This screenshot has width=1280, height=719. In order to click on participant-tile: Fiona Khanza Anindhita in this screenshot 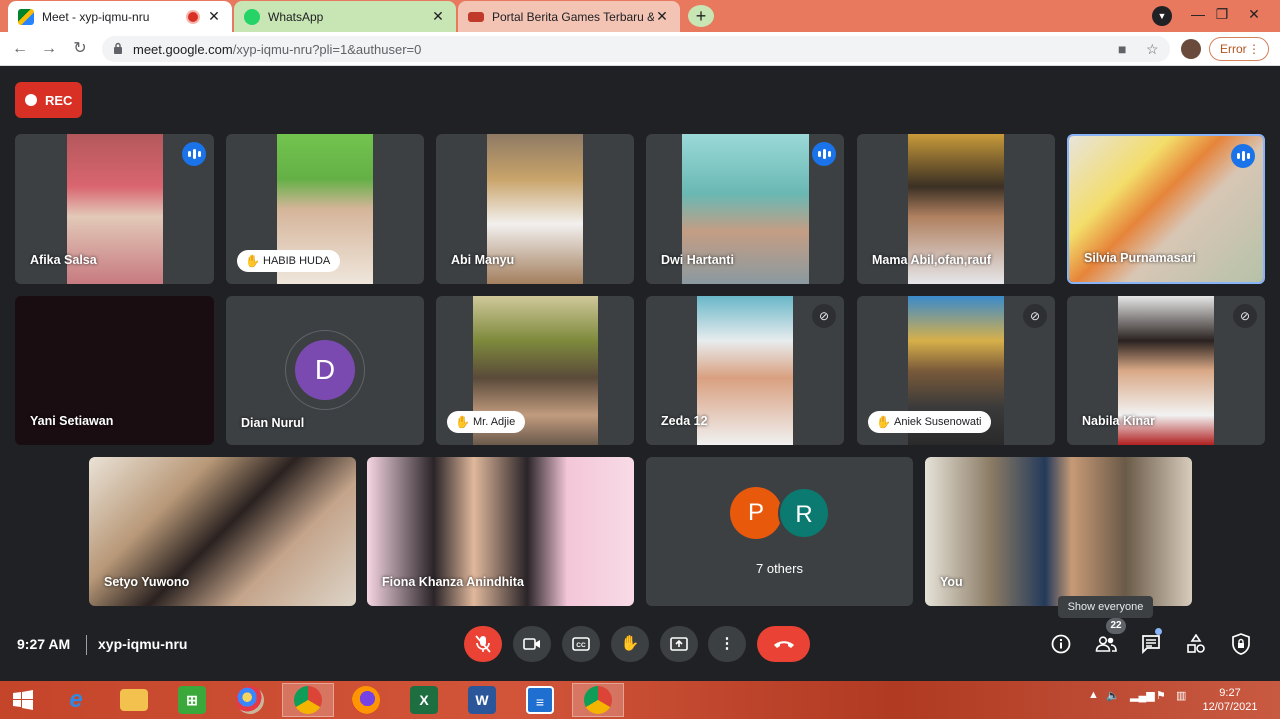, I will do `click(500, 531)`.